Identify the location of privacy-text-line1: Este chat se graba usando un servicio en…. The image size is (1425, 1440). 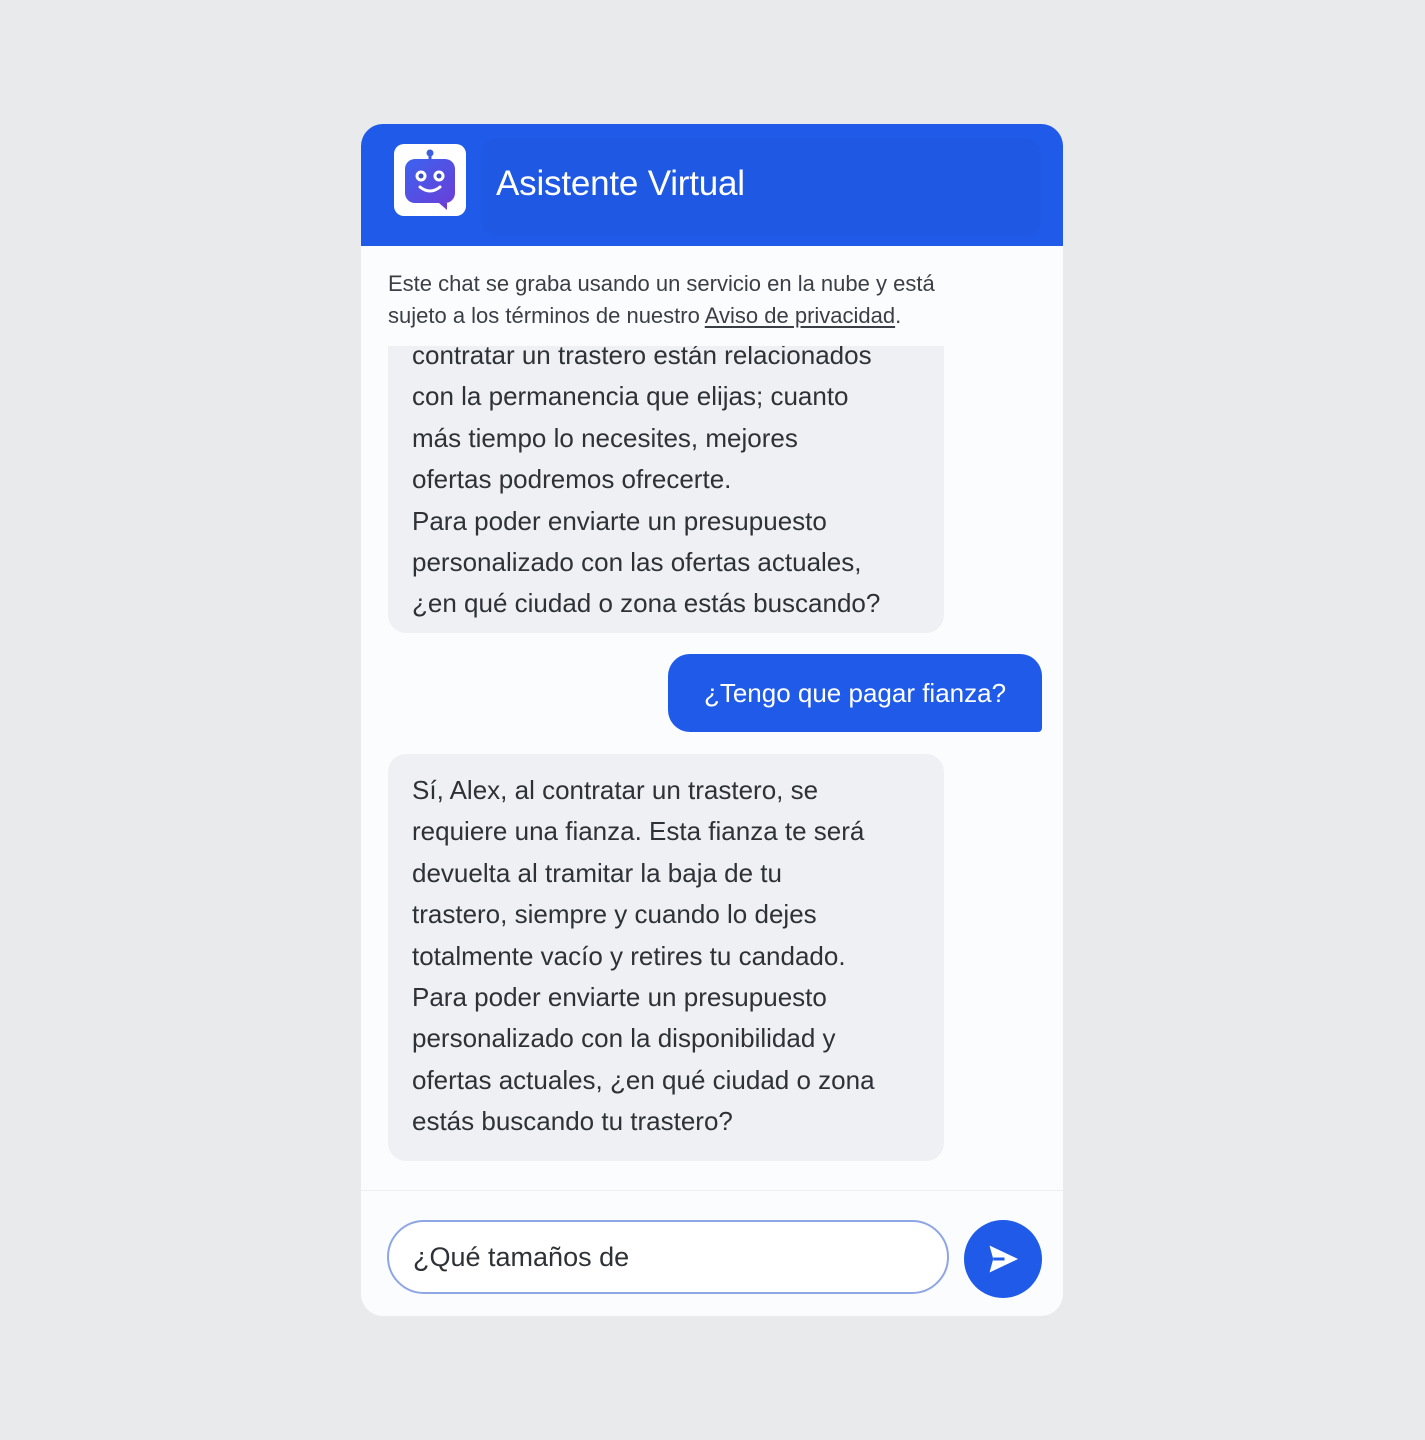
(661, 283).